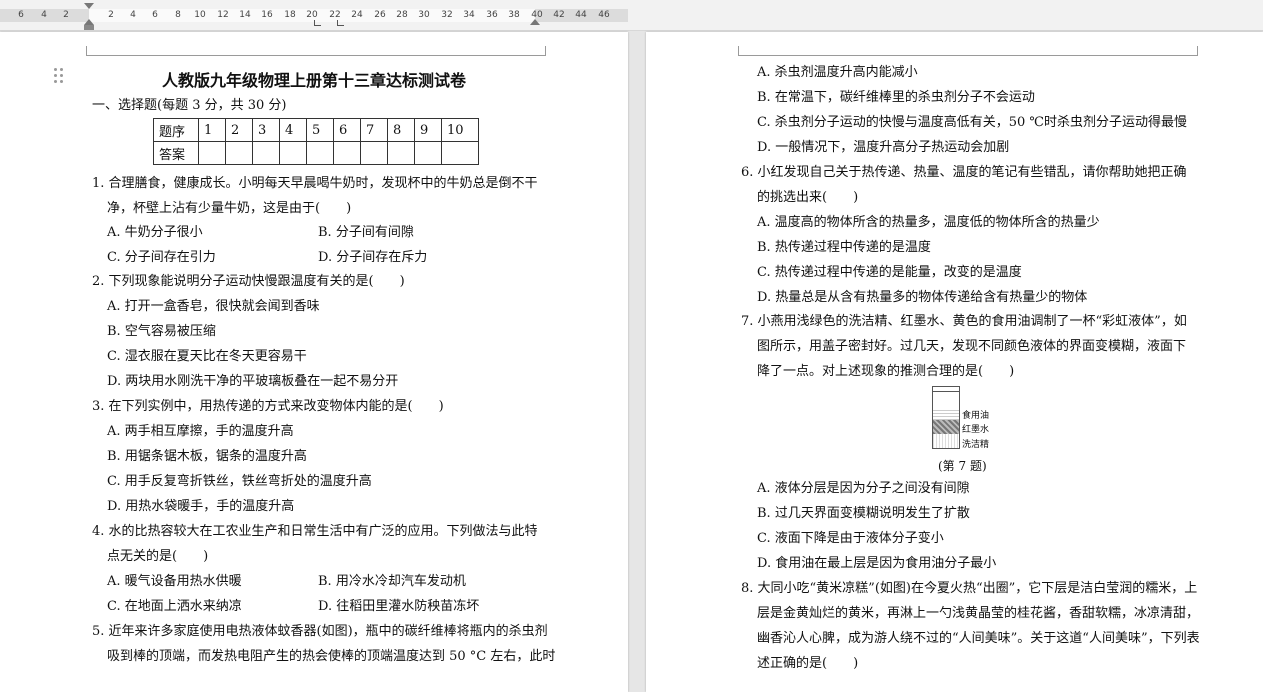 The height and width of the screenshot is (692, 1263). What do you see at coordinates (928, 222) in the screenshot?
I see `option-text: A. 温度高的物体所含的热量多，温度低的物体所含的热量少` at bounding box center [928, 222].